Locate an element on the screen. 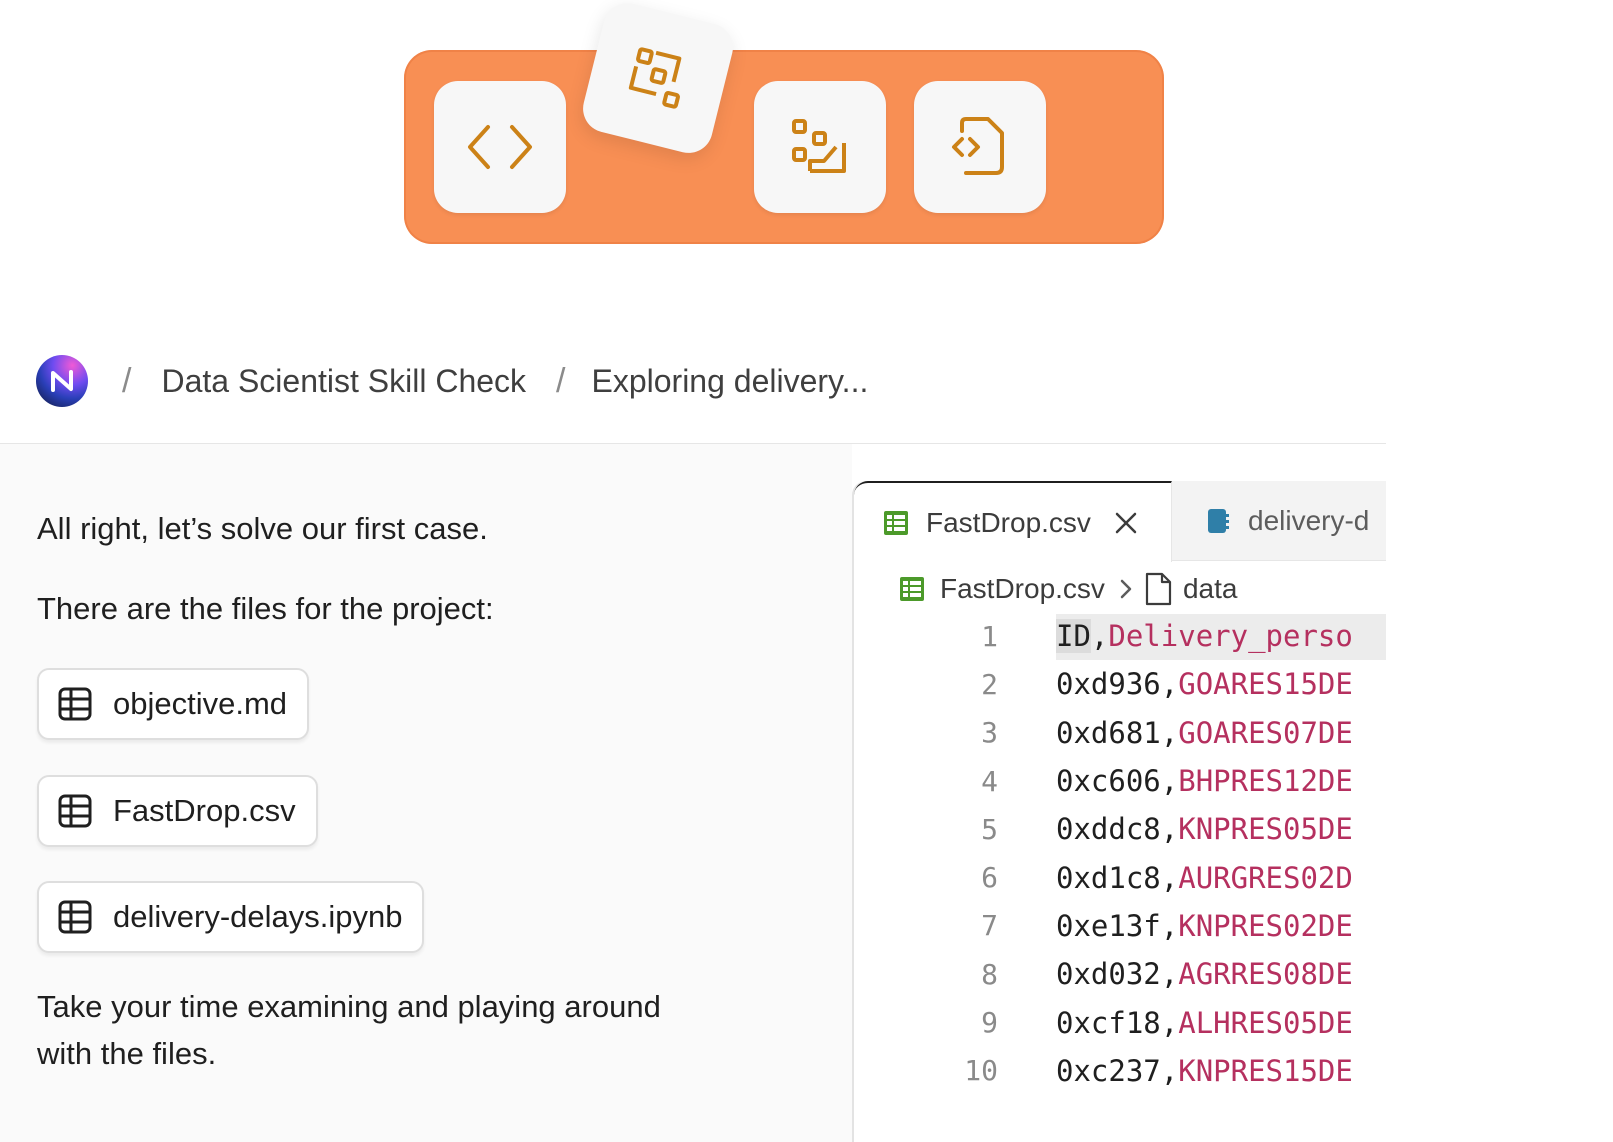 The height and width of the screenshot is (1142, 1613). csv-id-cell: 0xddc8 is located at coordinates (1108, 829).